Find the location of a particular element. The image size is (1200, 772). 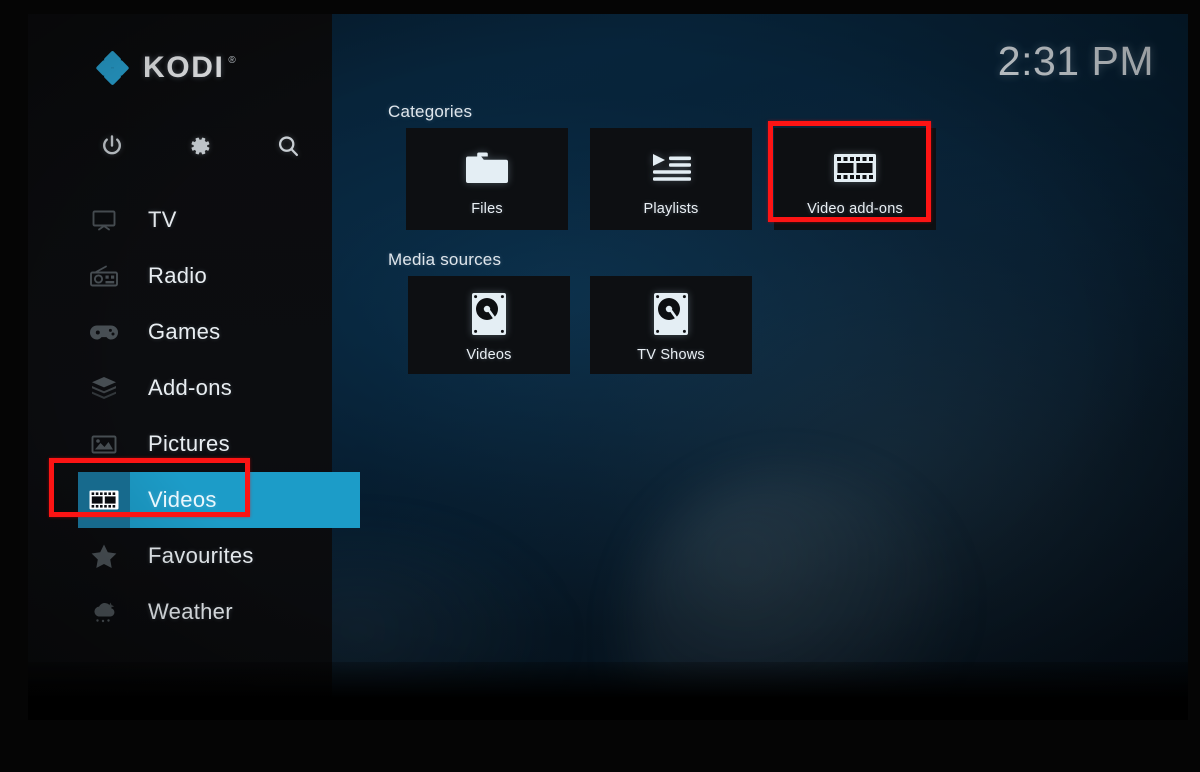

quick-action-bar is located at coordinates (180, 146).